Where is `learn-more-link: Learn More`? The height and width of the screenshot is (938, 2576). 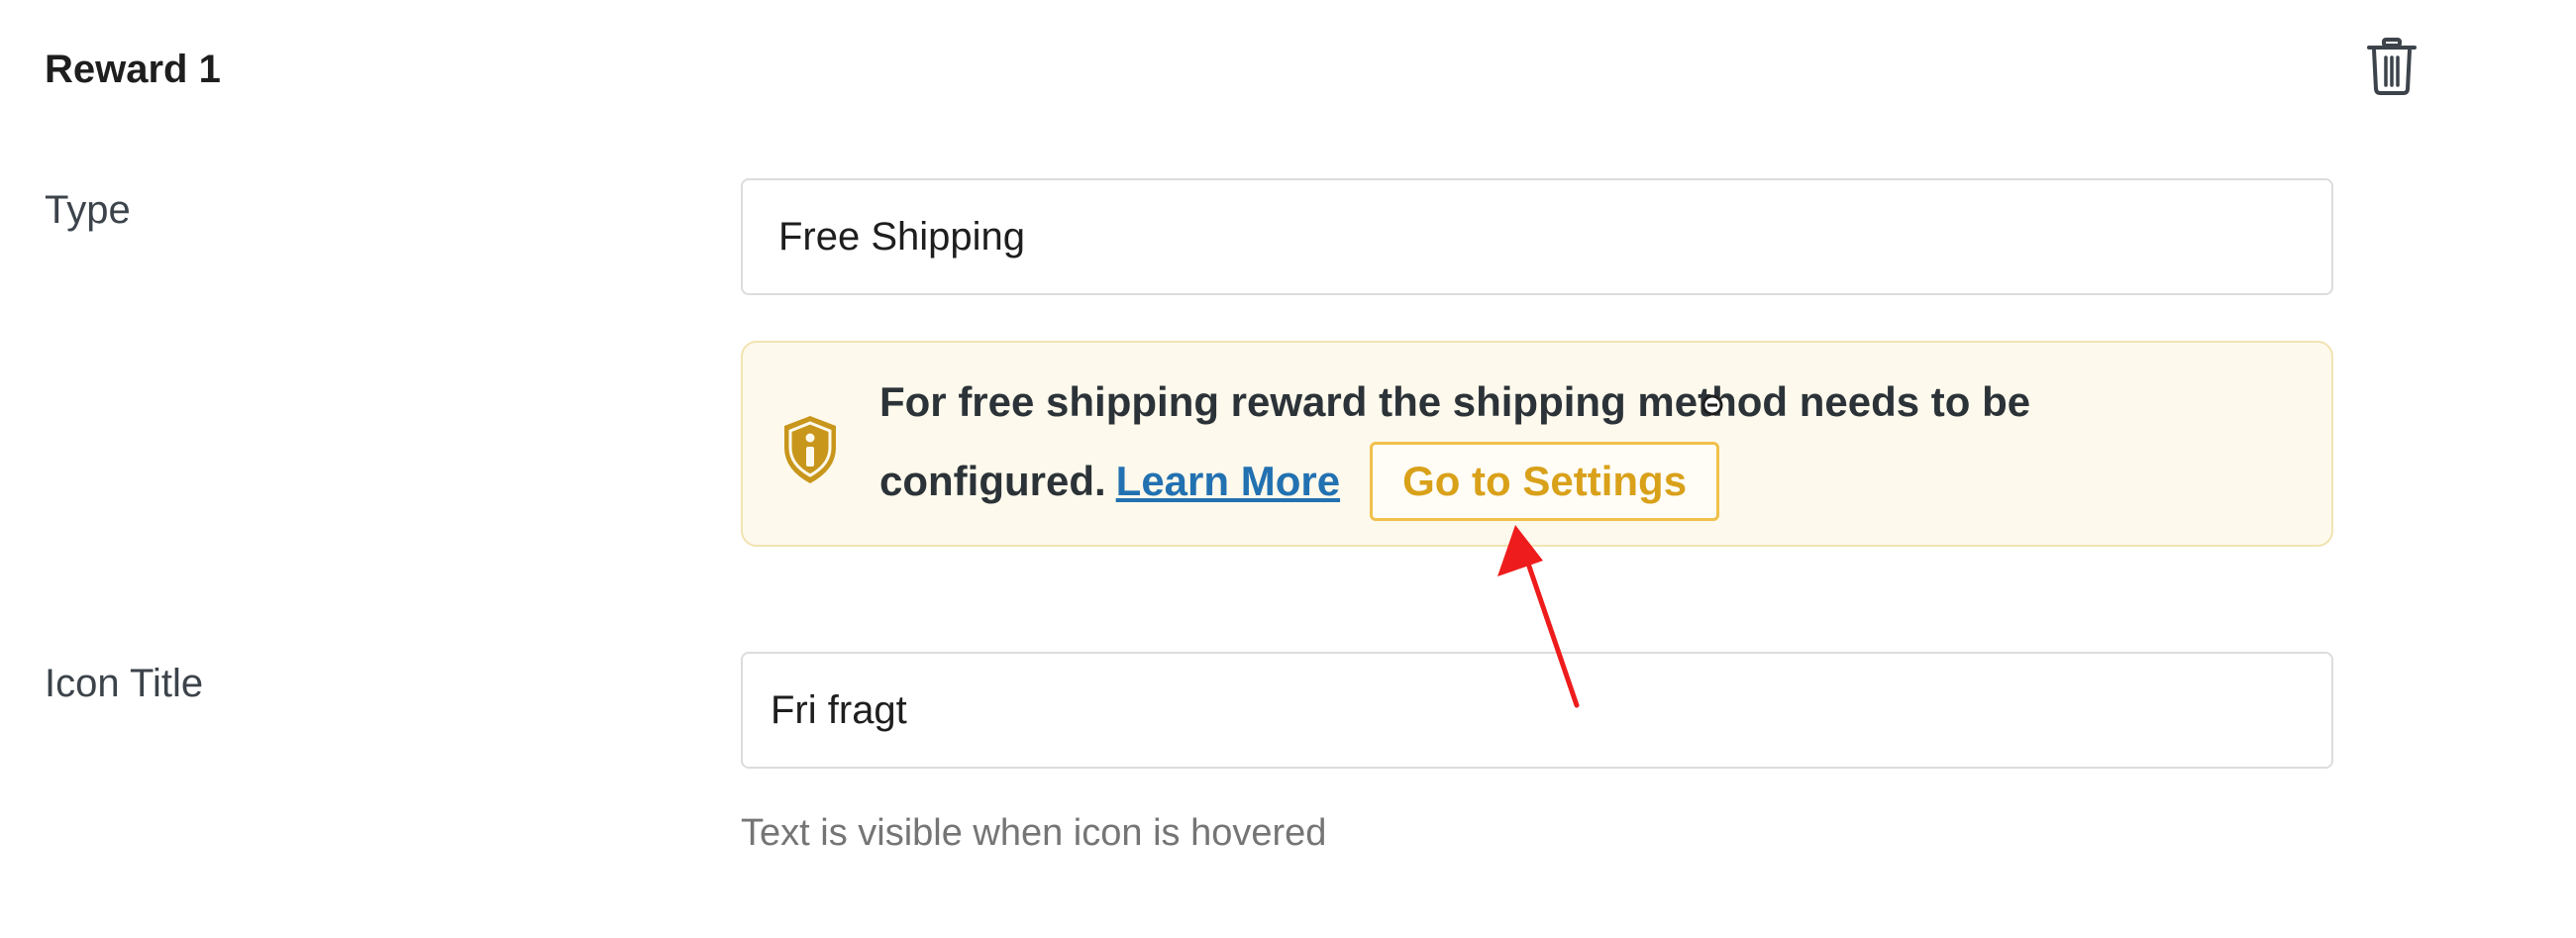
learn-more-link: Learn More is located at coordinates (1228, 482).